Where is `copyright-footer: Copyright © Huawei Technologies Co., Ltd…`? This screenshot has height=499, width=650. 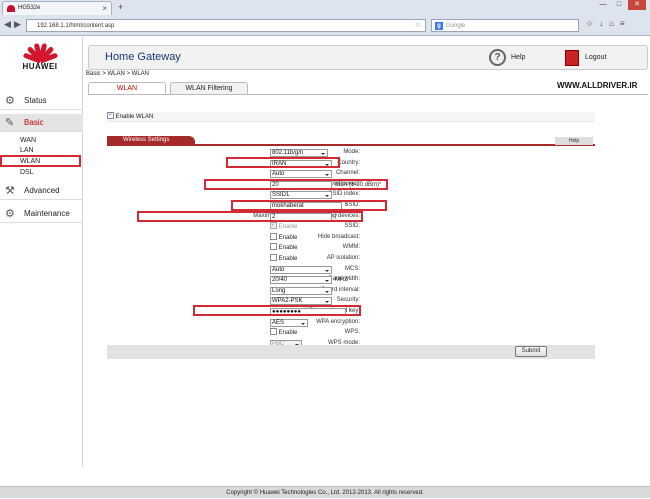 copyright-footer: Copyright © Huawei Technologies Co., Ltd… is located at coordinates (325, 492).